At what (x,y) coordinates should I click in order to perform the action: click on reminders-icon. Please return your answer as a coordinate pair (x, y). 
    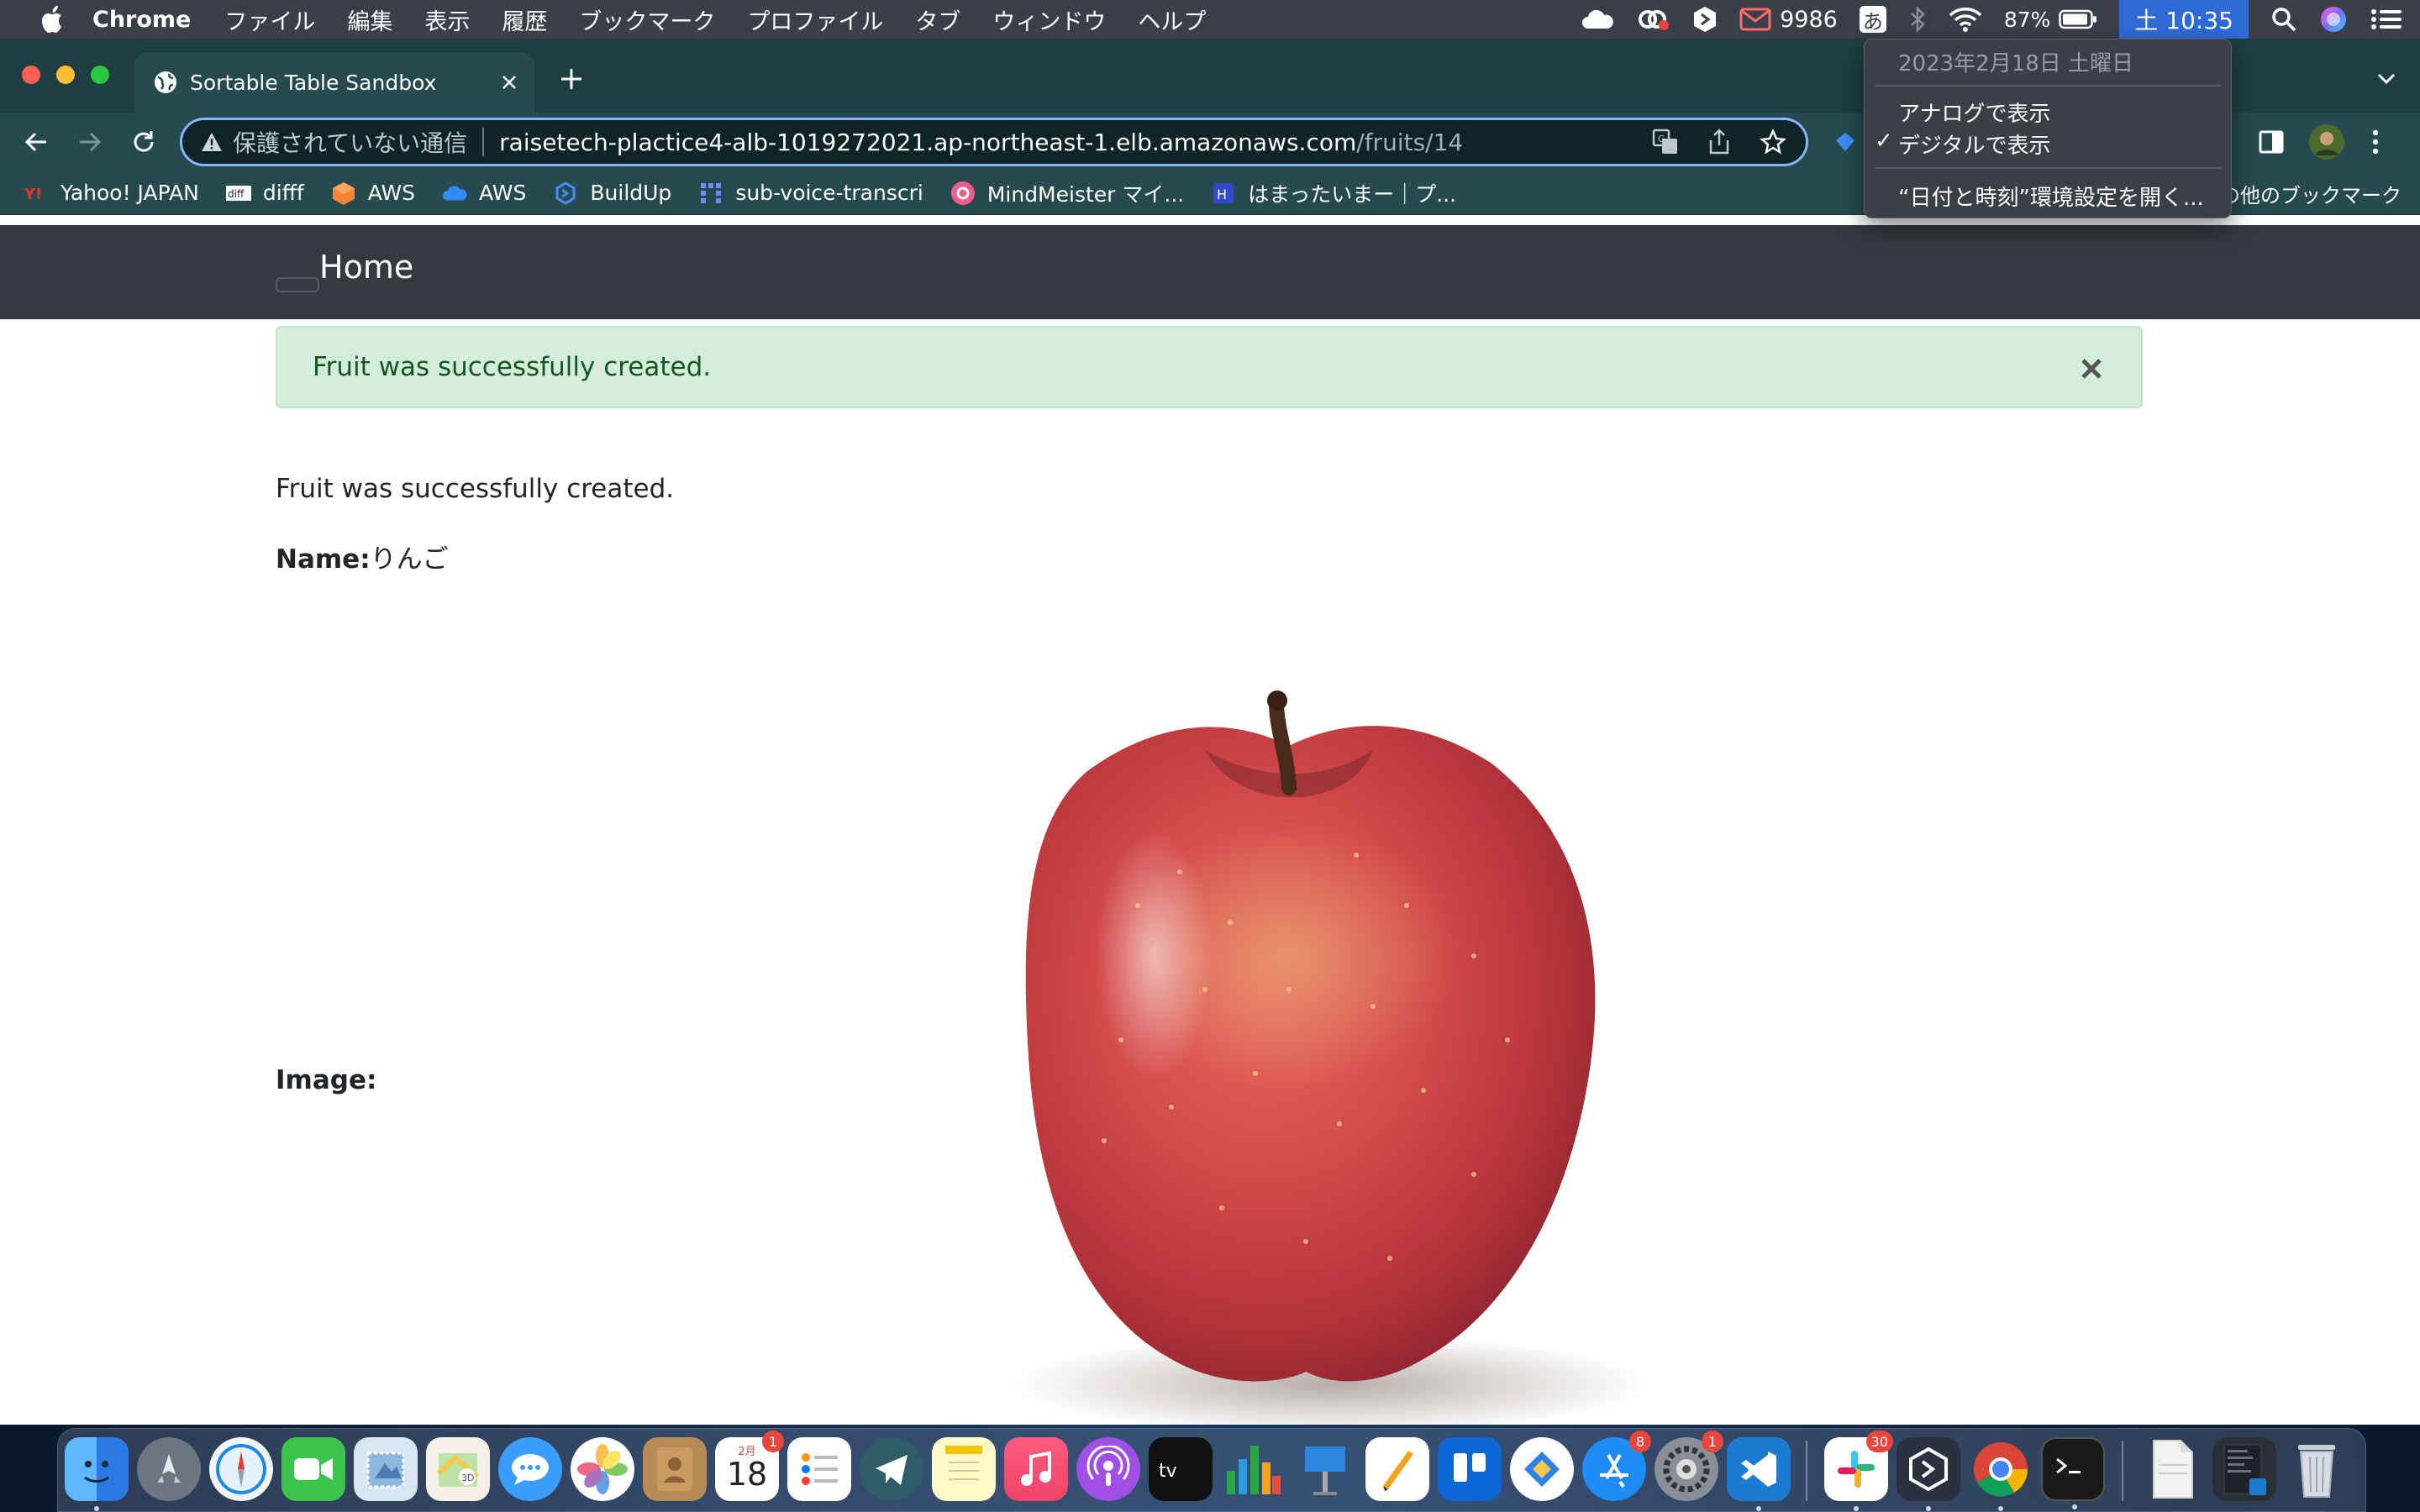
    Looking at the image, I should click on (819, 1469).